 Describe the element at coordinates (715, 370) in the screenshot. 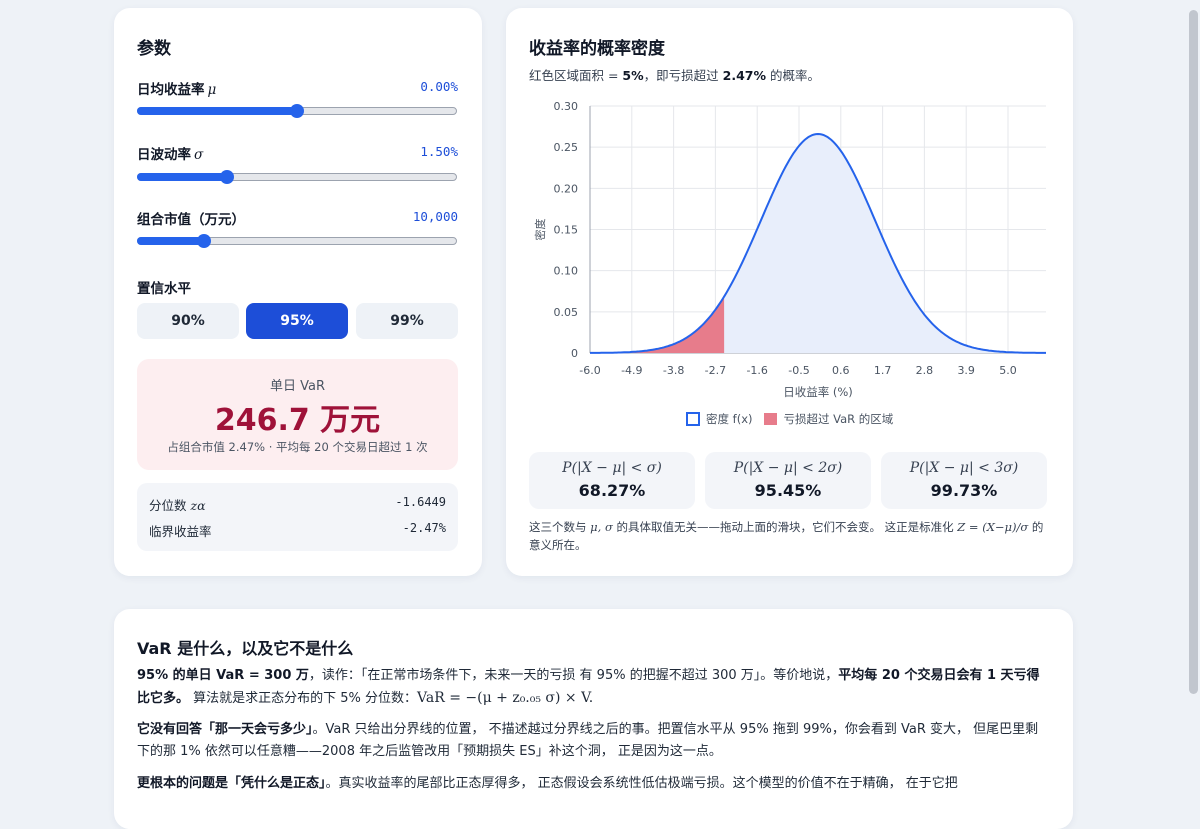

I see `x-tick-label: -2.7` at that location.